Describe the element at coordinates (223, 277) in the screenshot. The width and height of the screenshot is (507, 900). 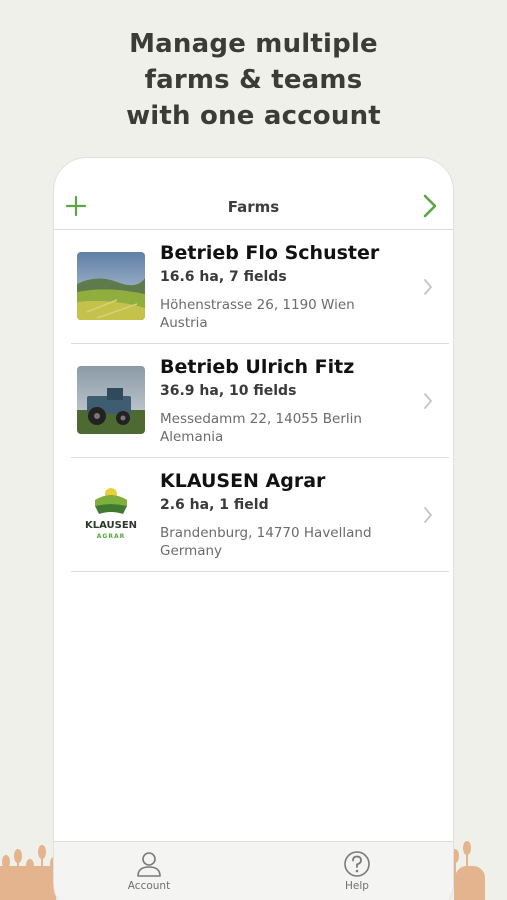
I see `farm-summary: 16.6 ha, 7 fields` at that location.